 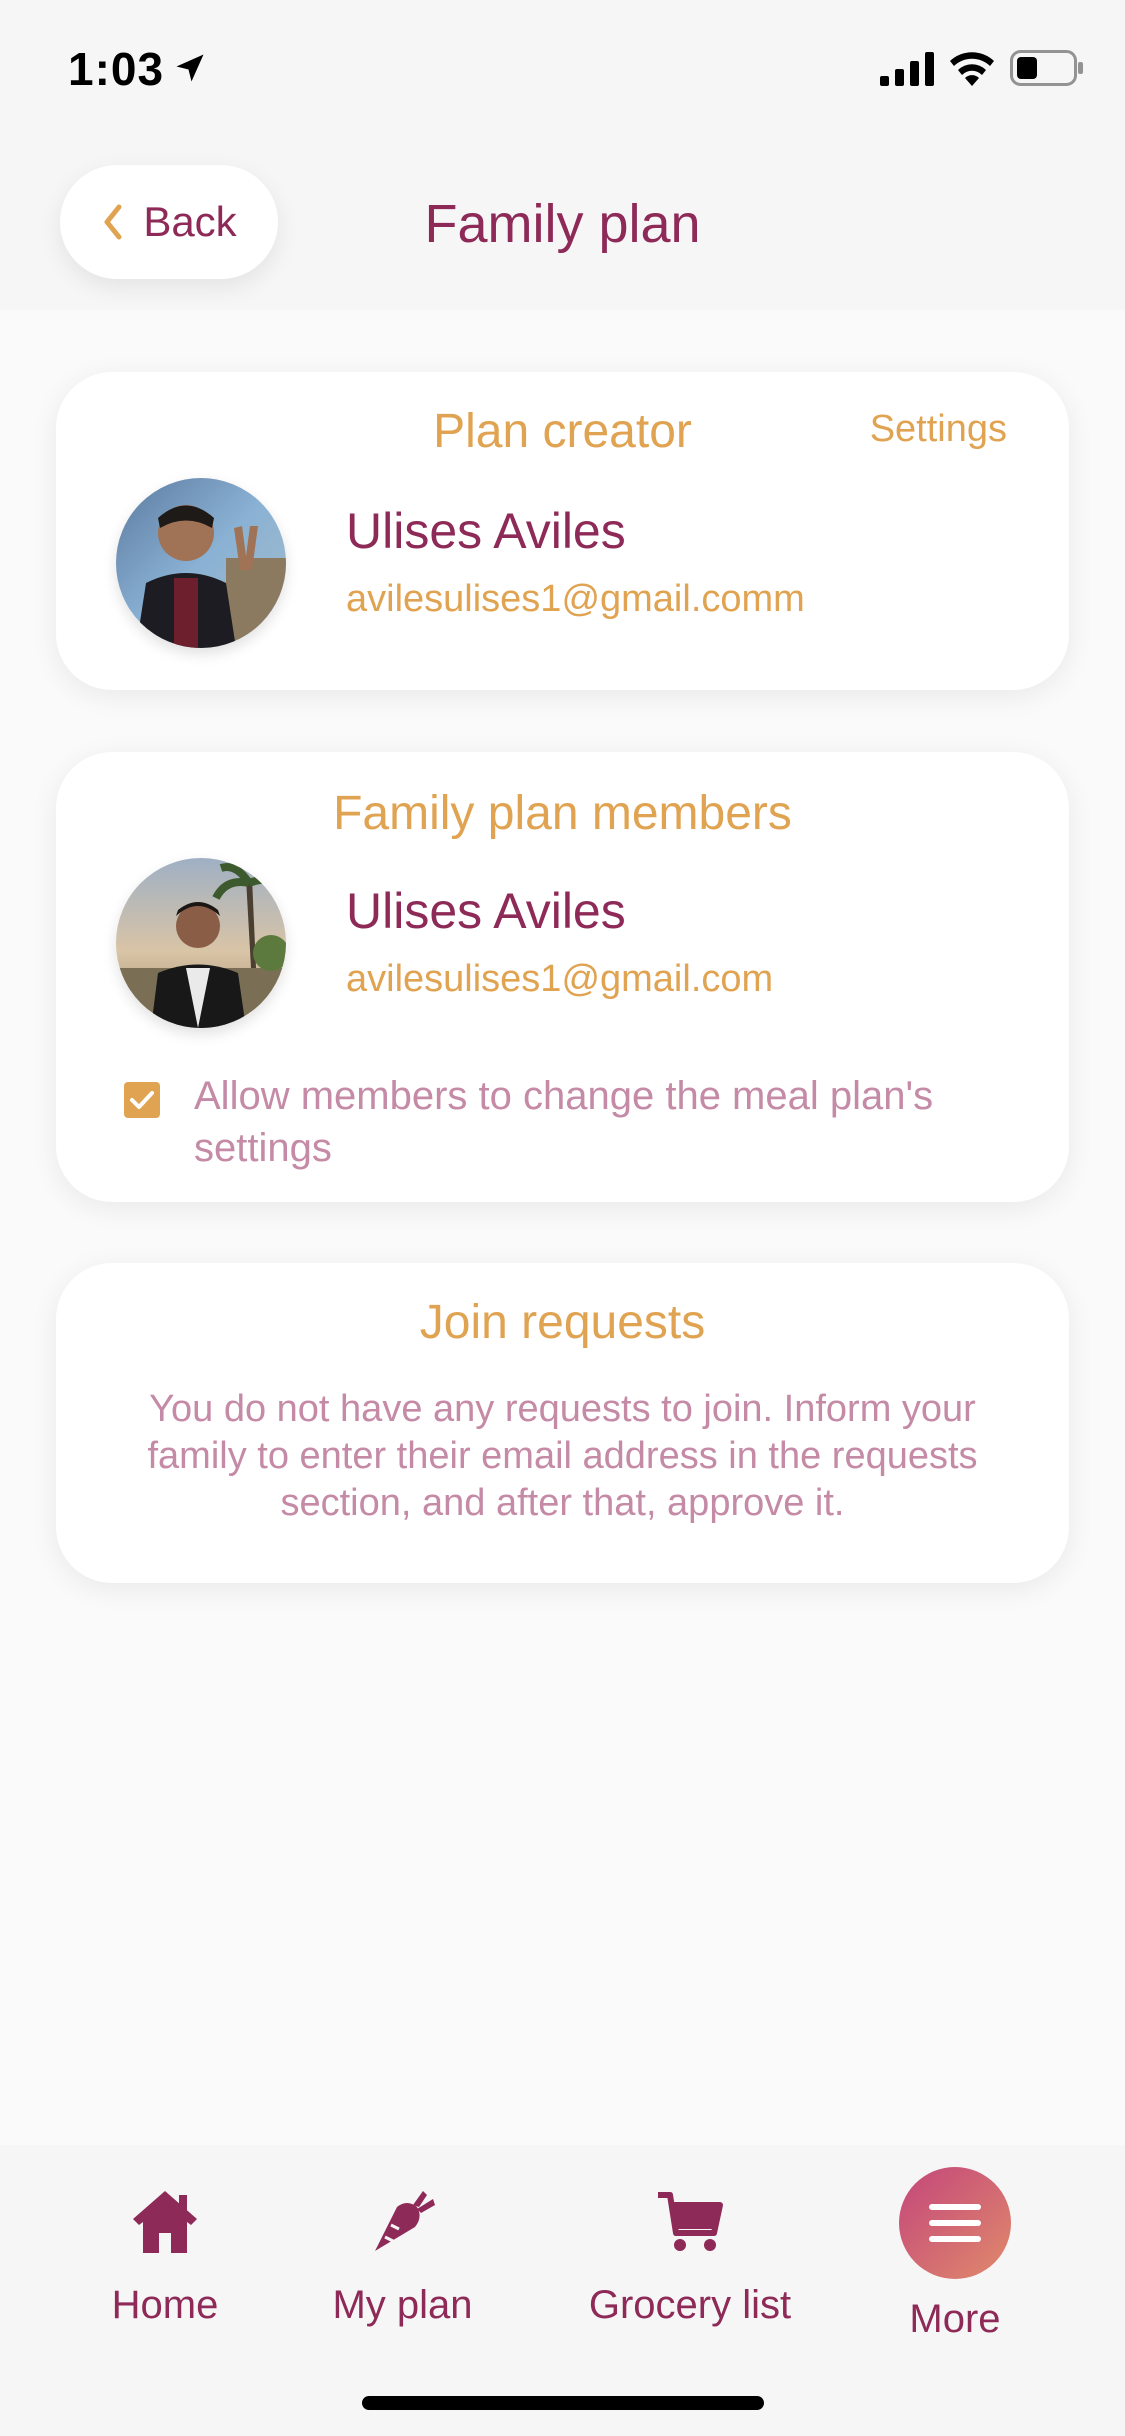 What do you see at coordinates (486, 911) in the screenshot?
I see `member-name: Ulises Aviles` at bounding box center [486, 911].